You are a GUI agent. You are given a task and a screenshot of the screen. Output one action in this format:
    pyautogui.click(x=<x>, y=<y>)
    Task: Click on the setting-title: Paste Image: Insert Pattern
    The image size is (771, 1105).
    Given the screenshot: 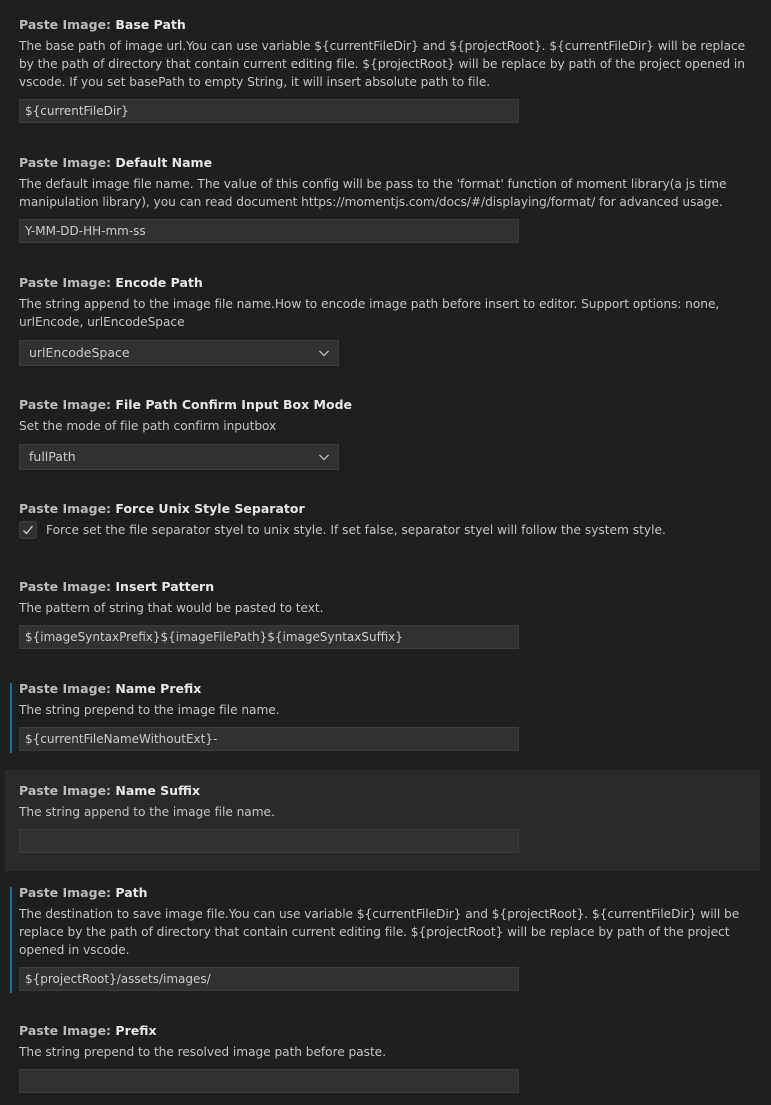 What is the action you would take?
    pyautogui.click(x=117, y=586)
    